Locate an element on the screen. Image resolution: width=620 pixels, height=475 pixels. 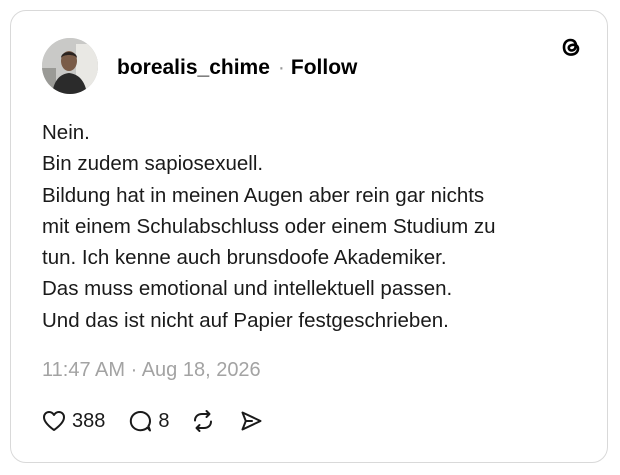
like-button: 388 is located at coordinates (73, 421).